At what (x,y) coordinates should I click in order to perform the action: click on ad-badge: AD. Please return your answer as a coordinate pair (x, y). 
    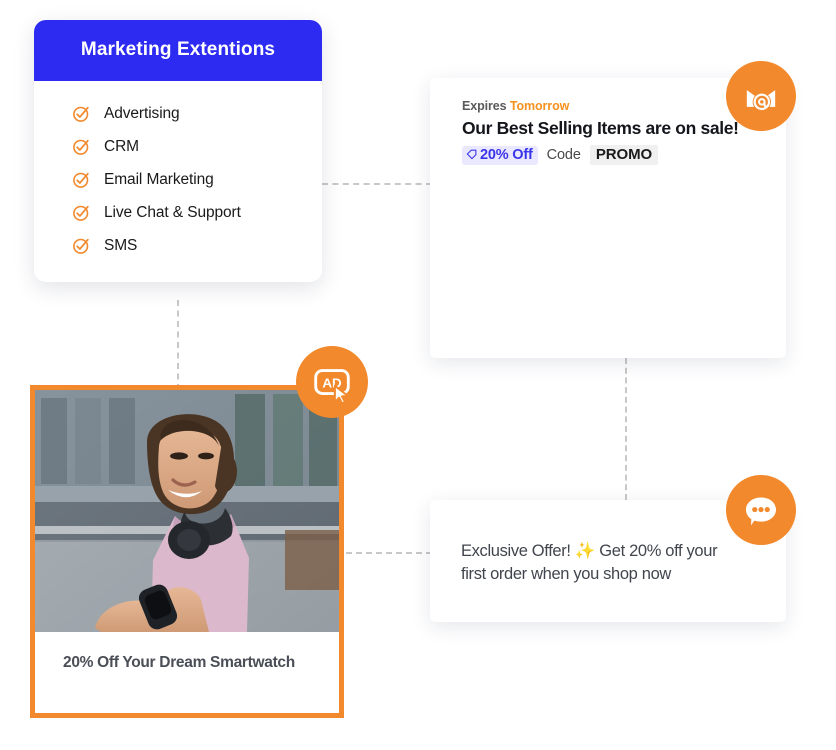
    Looking at the image, I should click on (332, 382).